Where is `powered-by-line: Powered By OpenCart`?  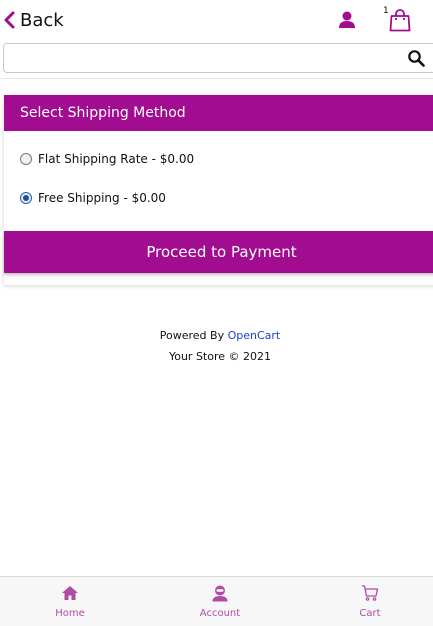
powered-by-line: Powered By OpenCart is located at coordinates (216, 335).